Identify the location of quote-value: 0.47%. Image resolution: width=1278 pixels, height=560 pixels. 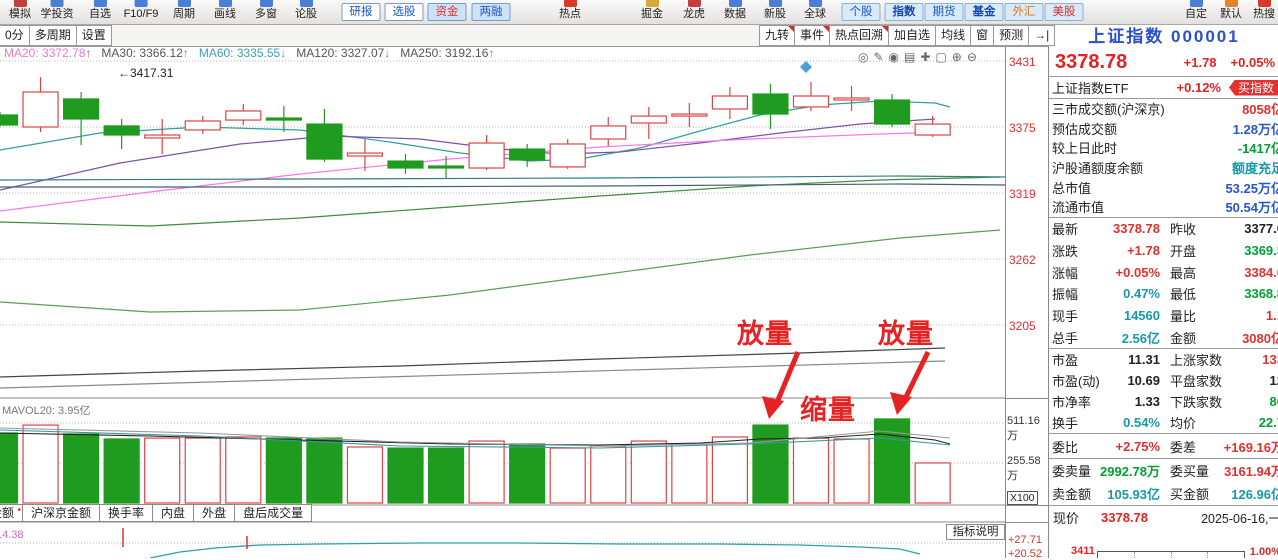
(1141, 294).